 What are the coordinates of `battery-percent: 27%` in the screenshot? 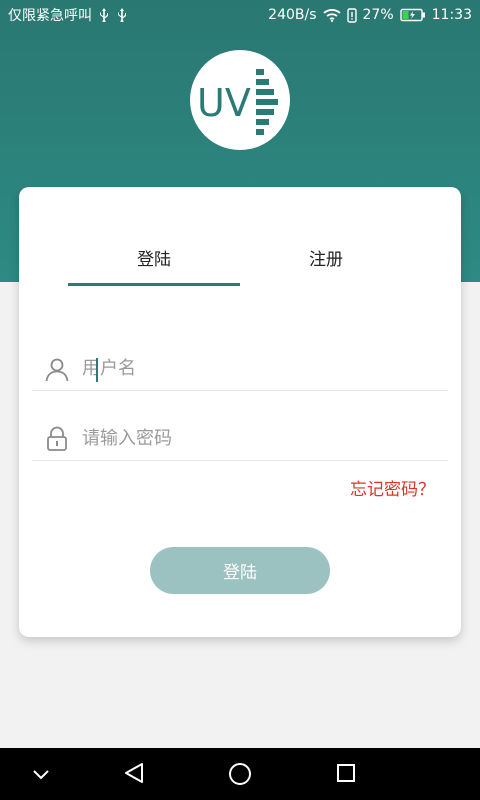 It's located at (378, 15).